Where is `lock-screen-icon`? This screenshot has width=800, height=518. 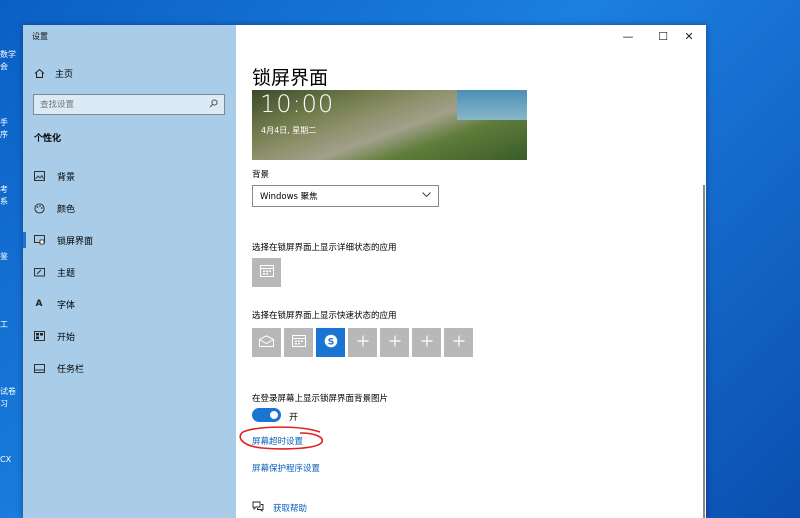 lock-screen-icon is located at coordinates (39, 240).